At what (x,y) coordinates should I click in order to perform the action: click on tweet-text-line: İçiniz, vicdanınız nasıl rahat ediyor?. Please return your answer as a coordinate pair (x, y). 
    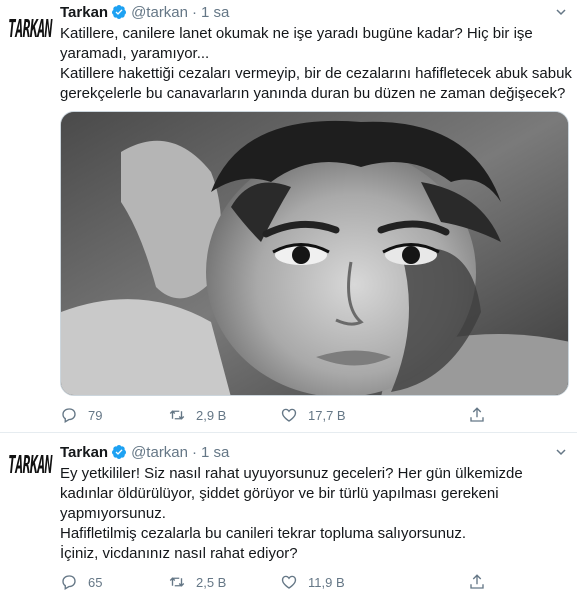
    Looking at the image, I should click on (179, 553).